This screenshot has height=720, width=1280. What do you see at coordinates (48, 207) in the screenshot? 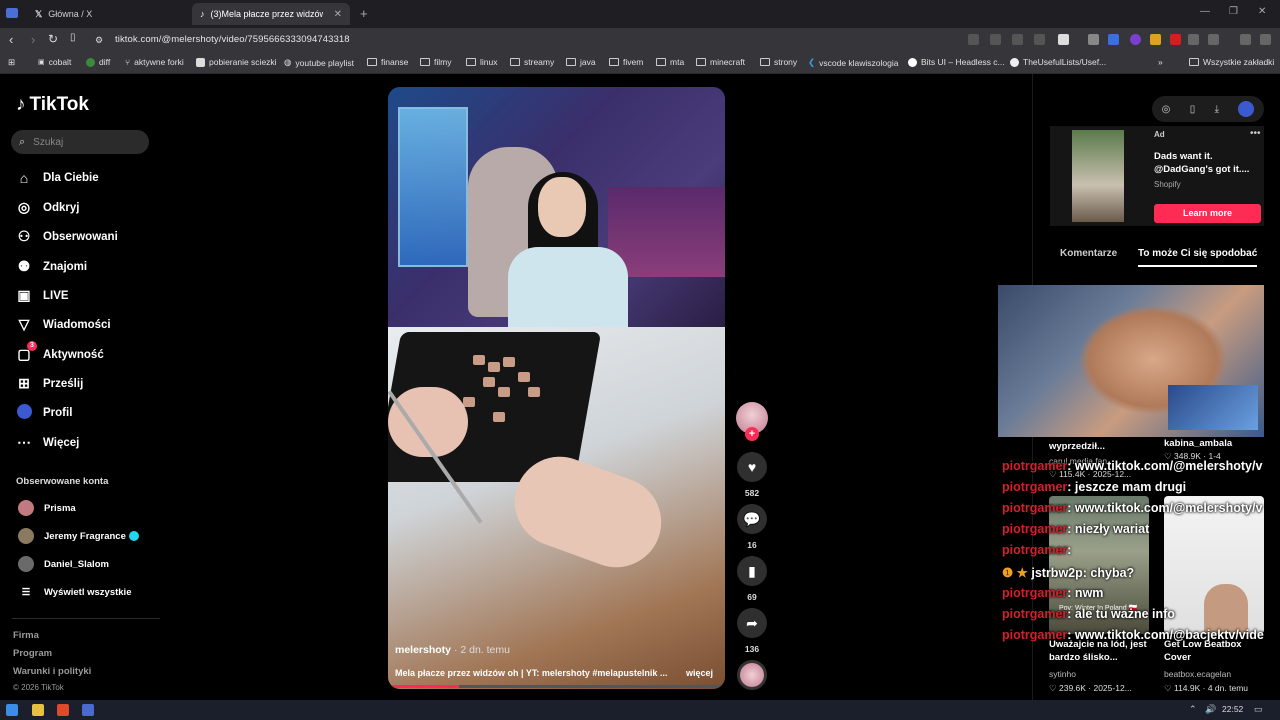
I see `nav-odkryj: ◎ Odkryj` at bounding box center [48, 207].